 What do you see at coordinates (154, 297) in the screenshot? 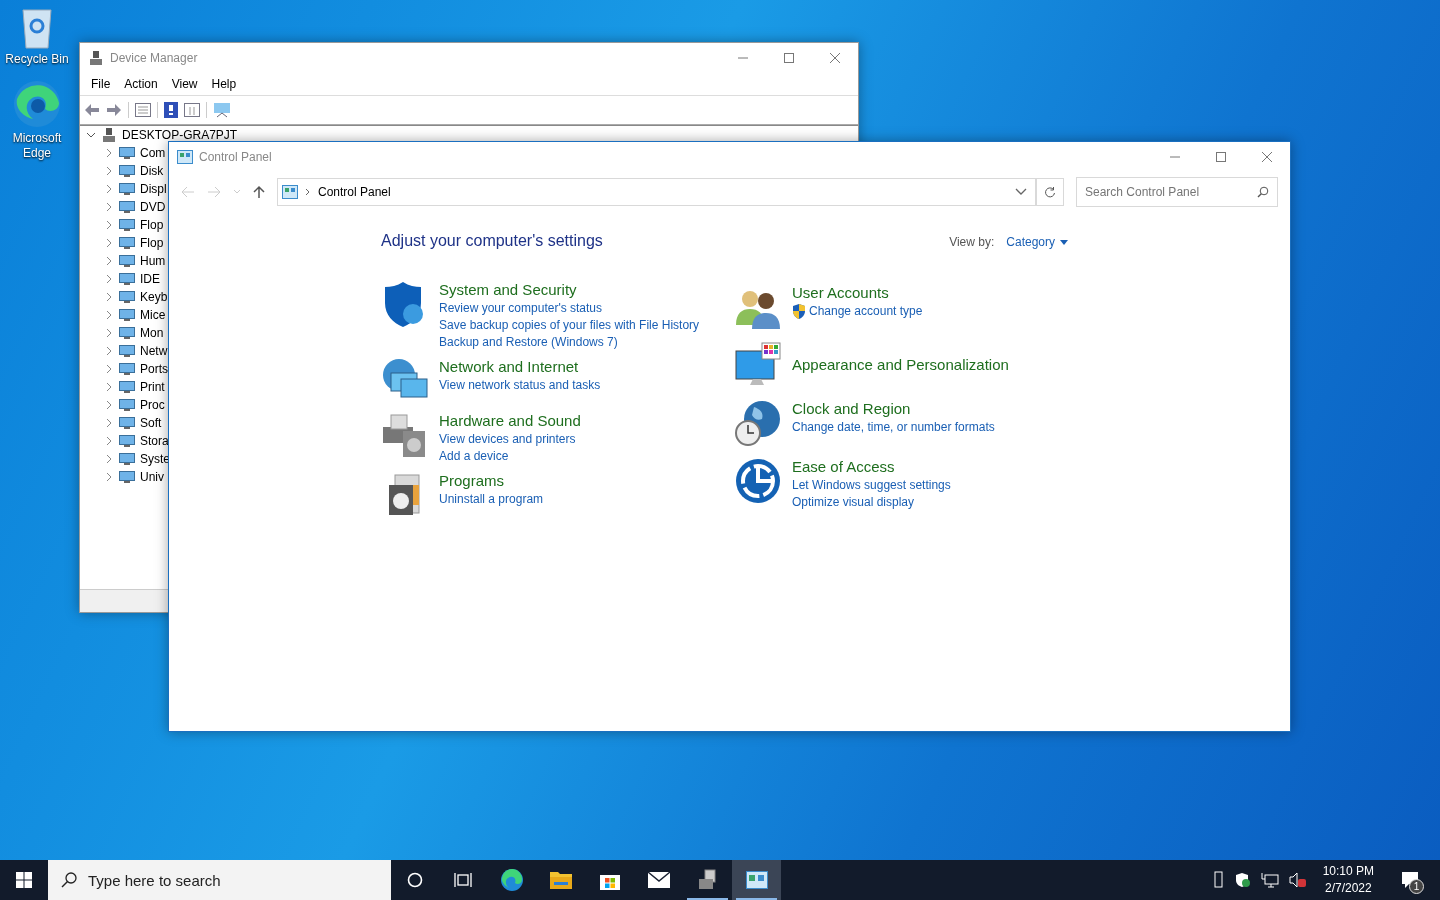
I see `tree-item: Keyb` at bounding box center [154, 297].